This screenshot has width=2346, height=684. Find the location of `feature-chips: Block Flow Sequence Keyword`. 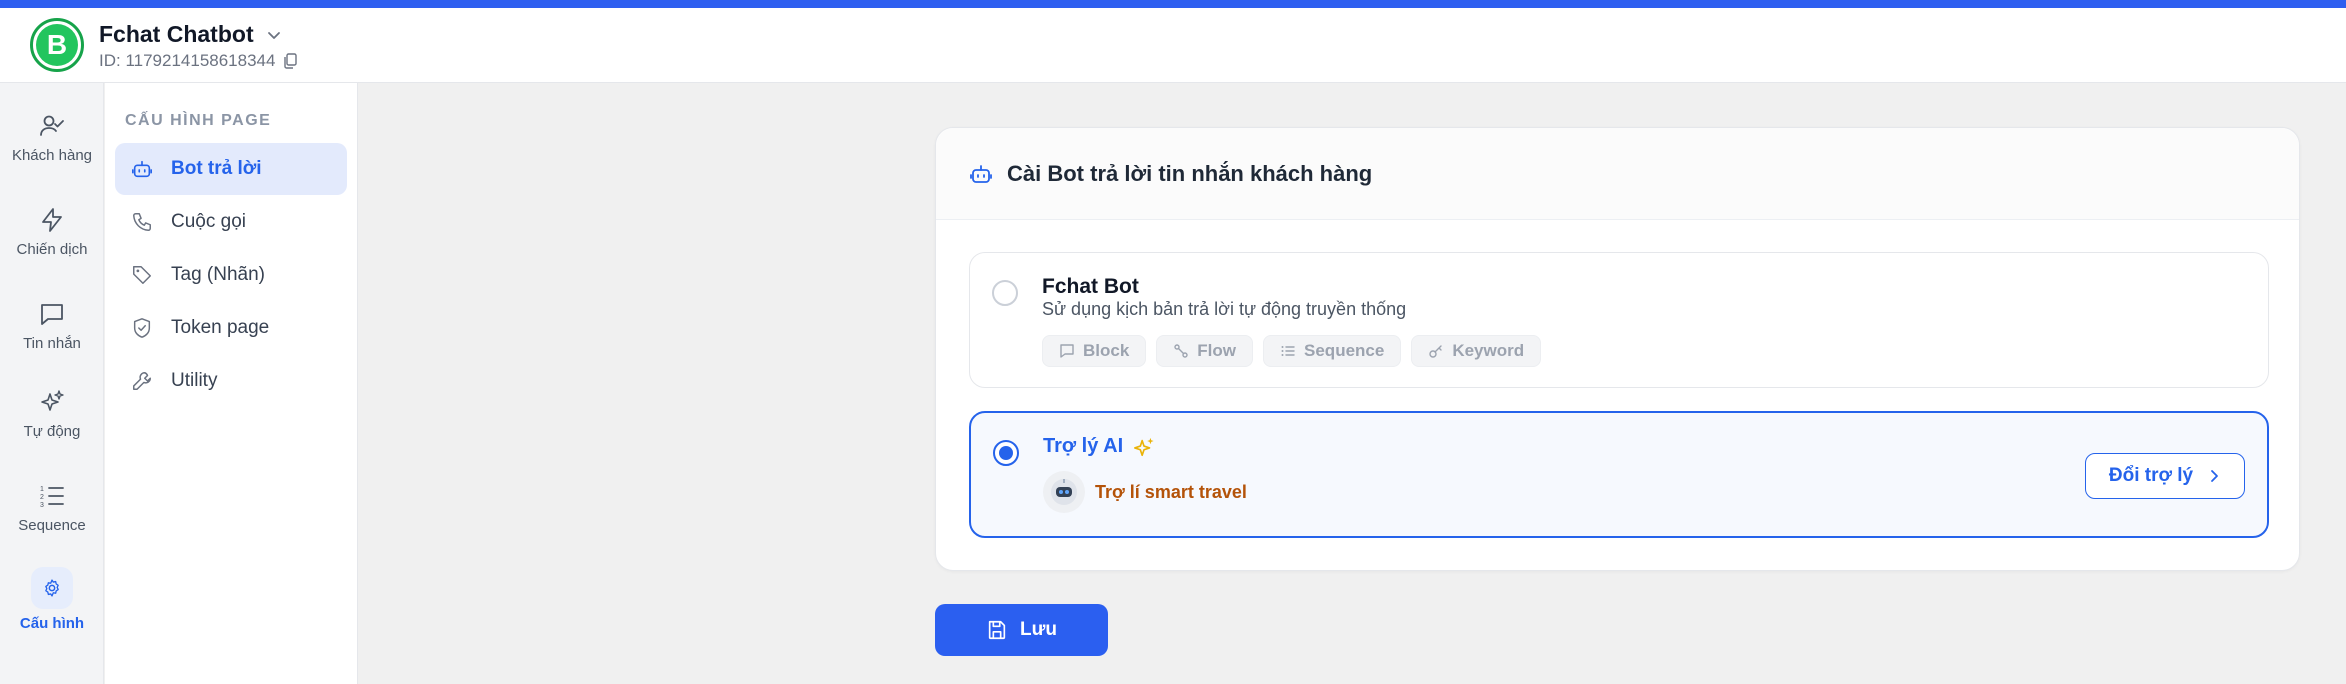

feature-chips: Block Flow Sequence Keyword is located at coordinates (1292, 351).